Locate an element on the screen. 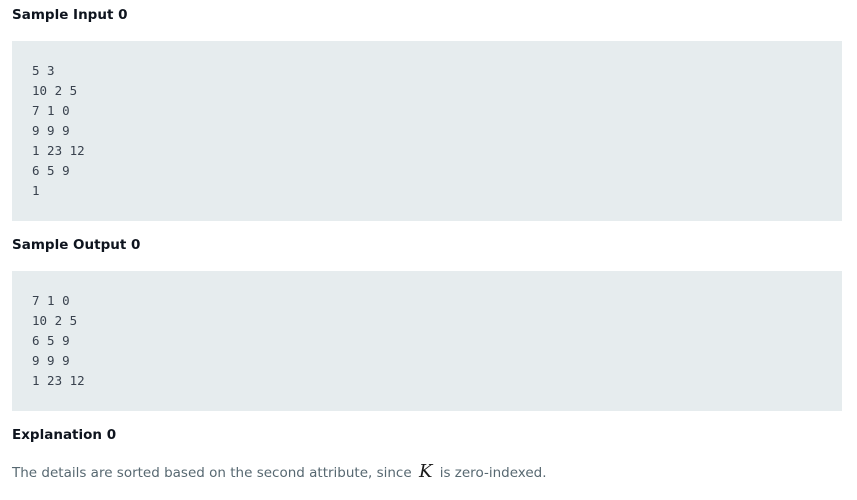 The height and width of the screenshot is (500, 857). sample-output-line: 1 23 12 is located at coordinates (58, 380).